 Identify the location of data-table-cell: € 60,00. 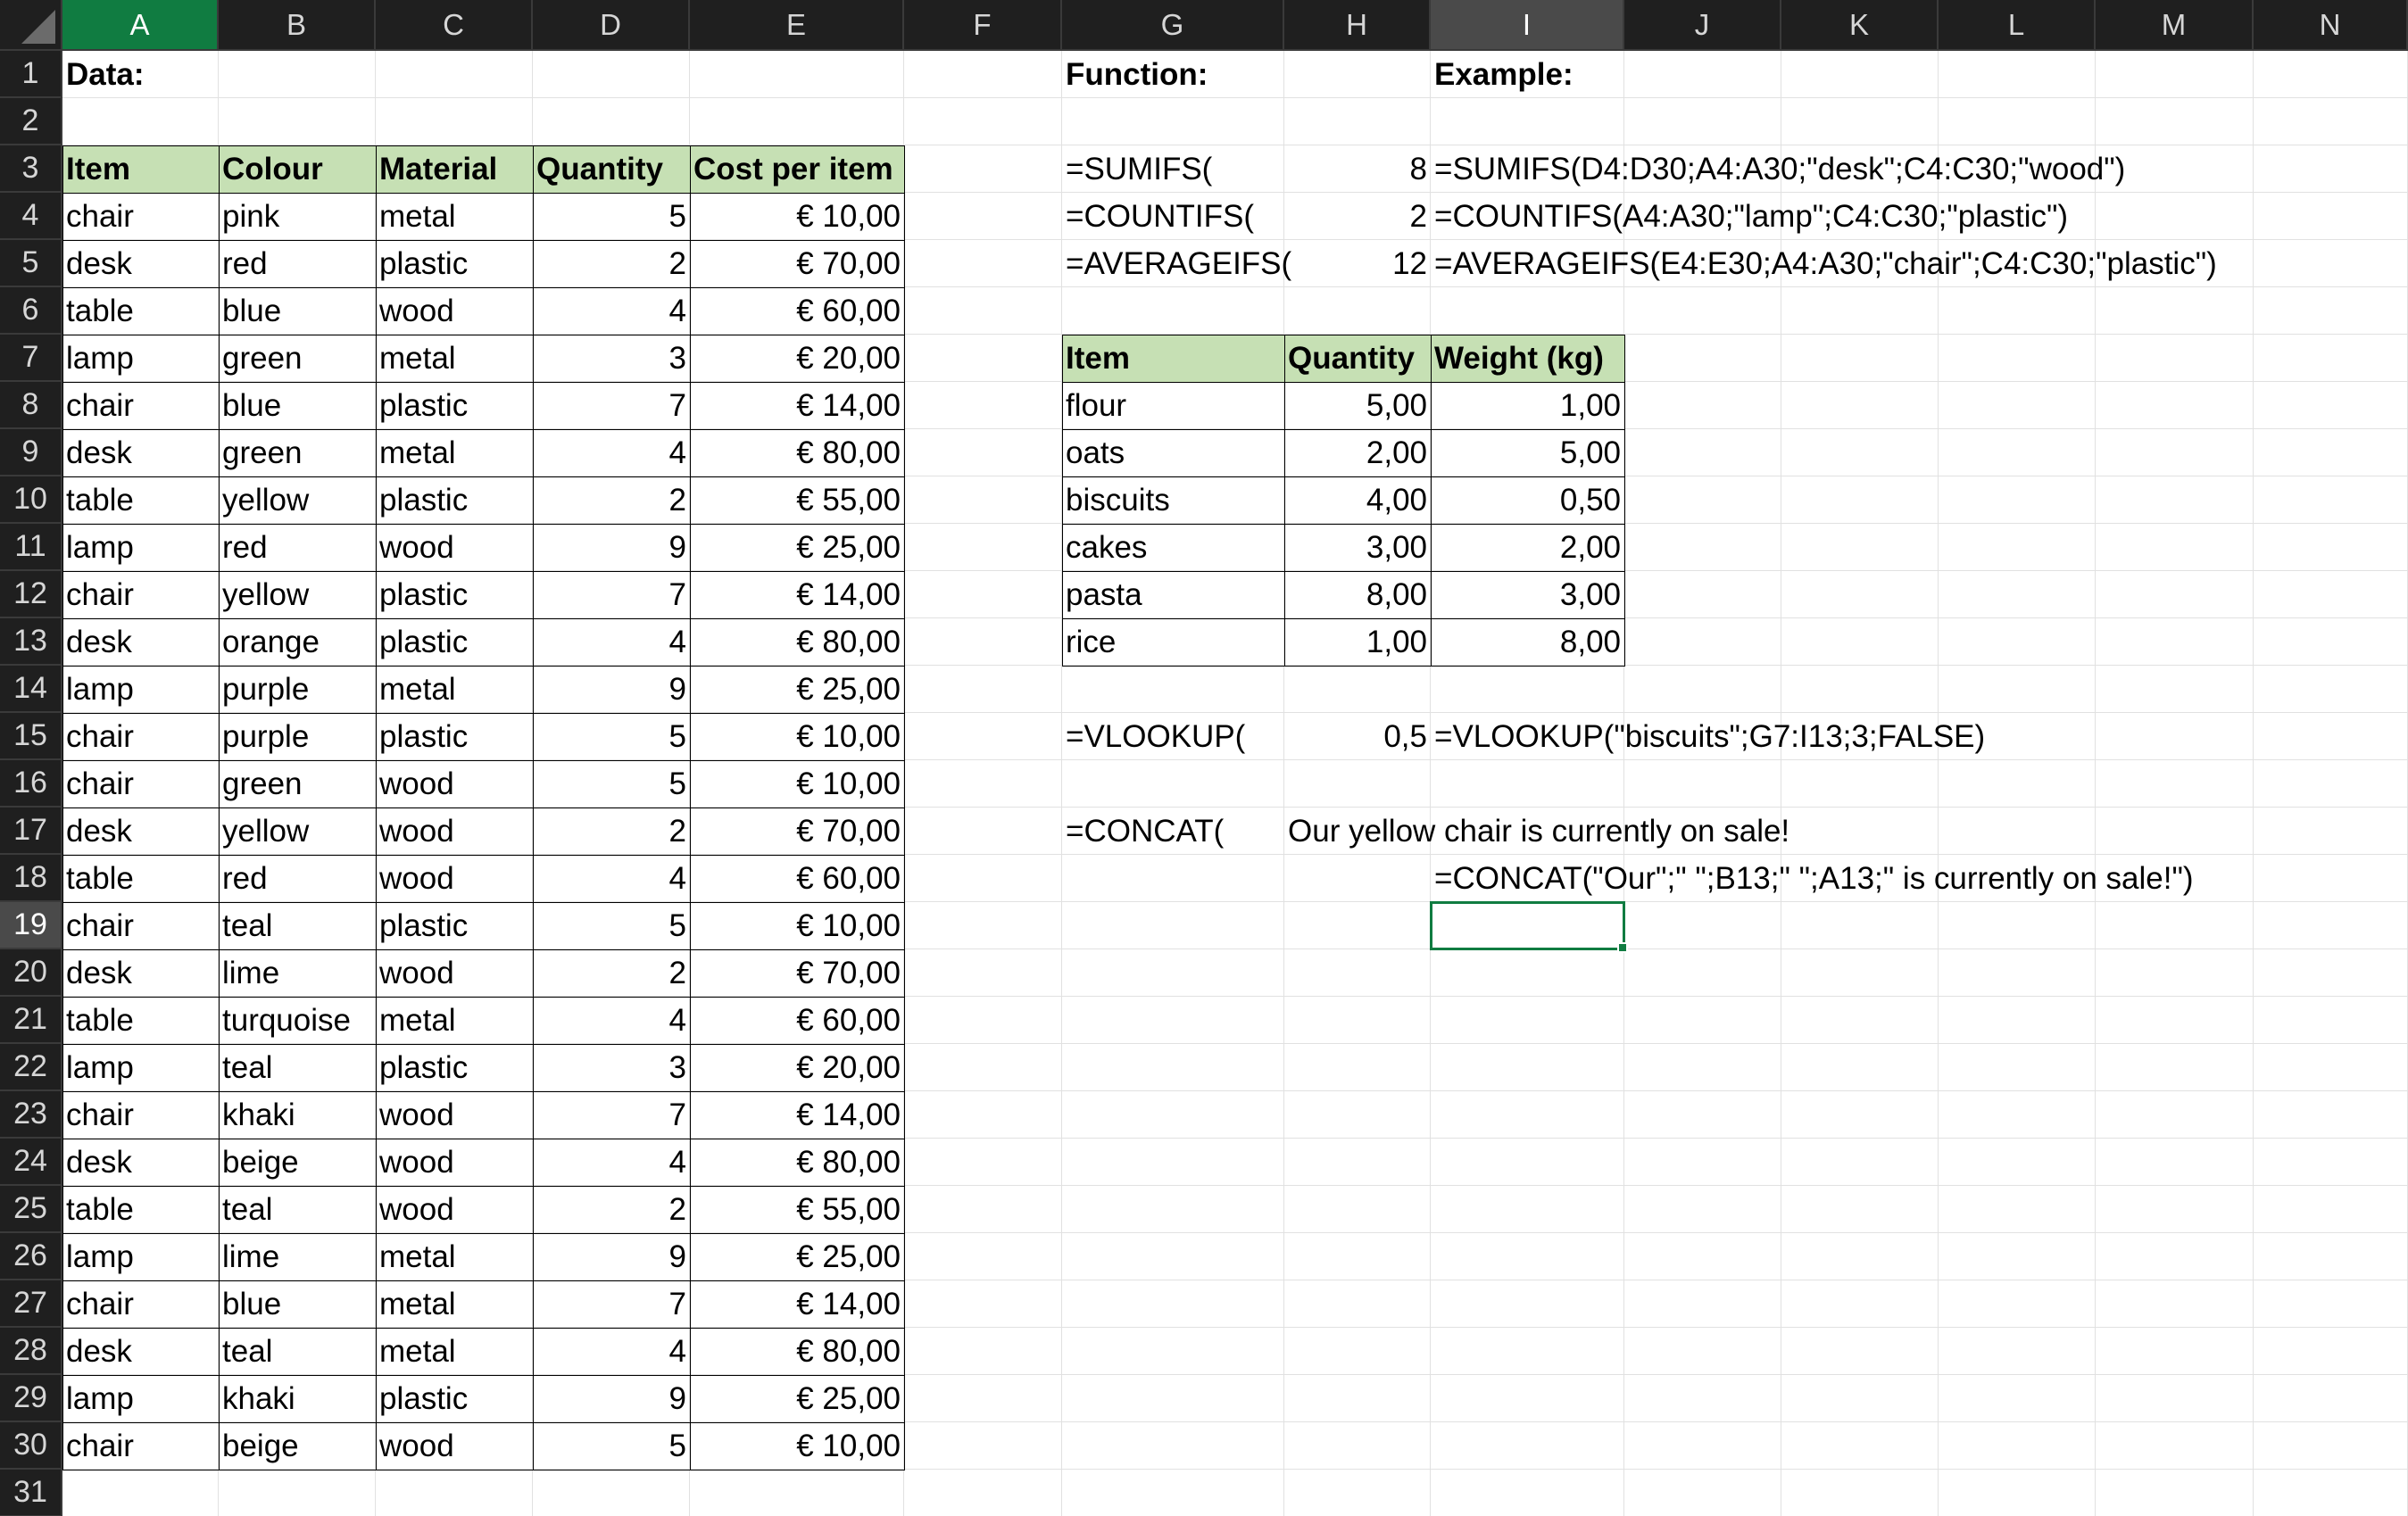
(797, 311).